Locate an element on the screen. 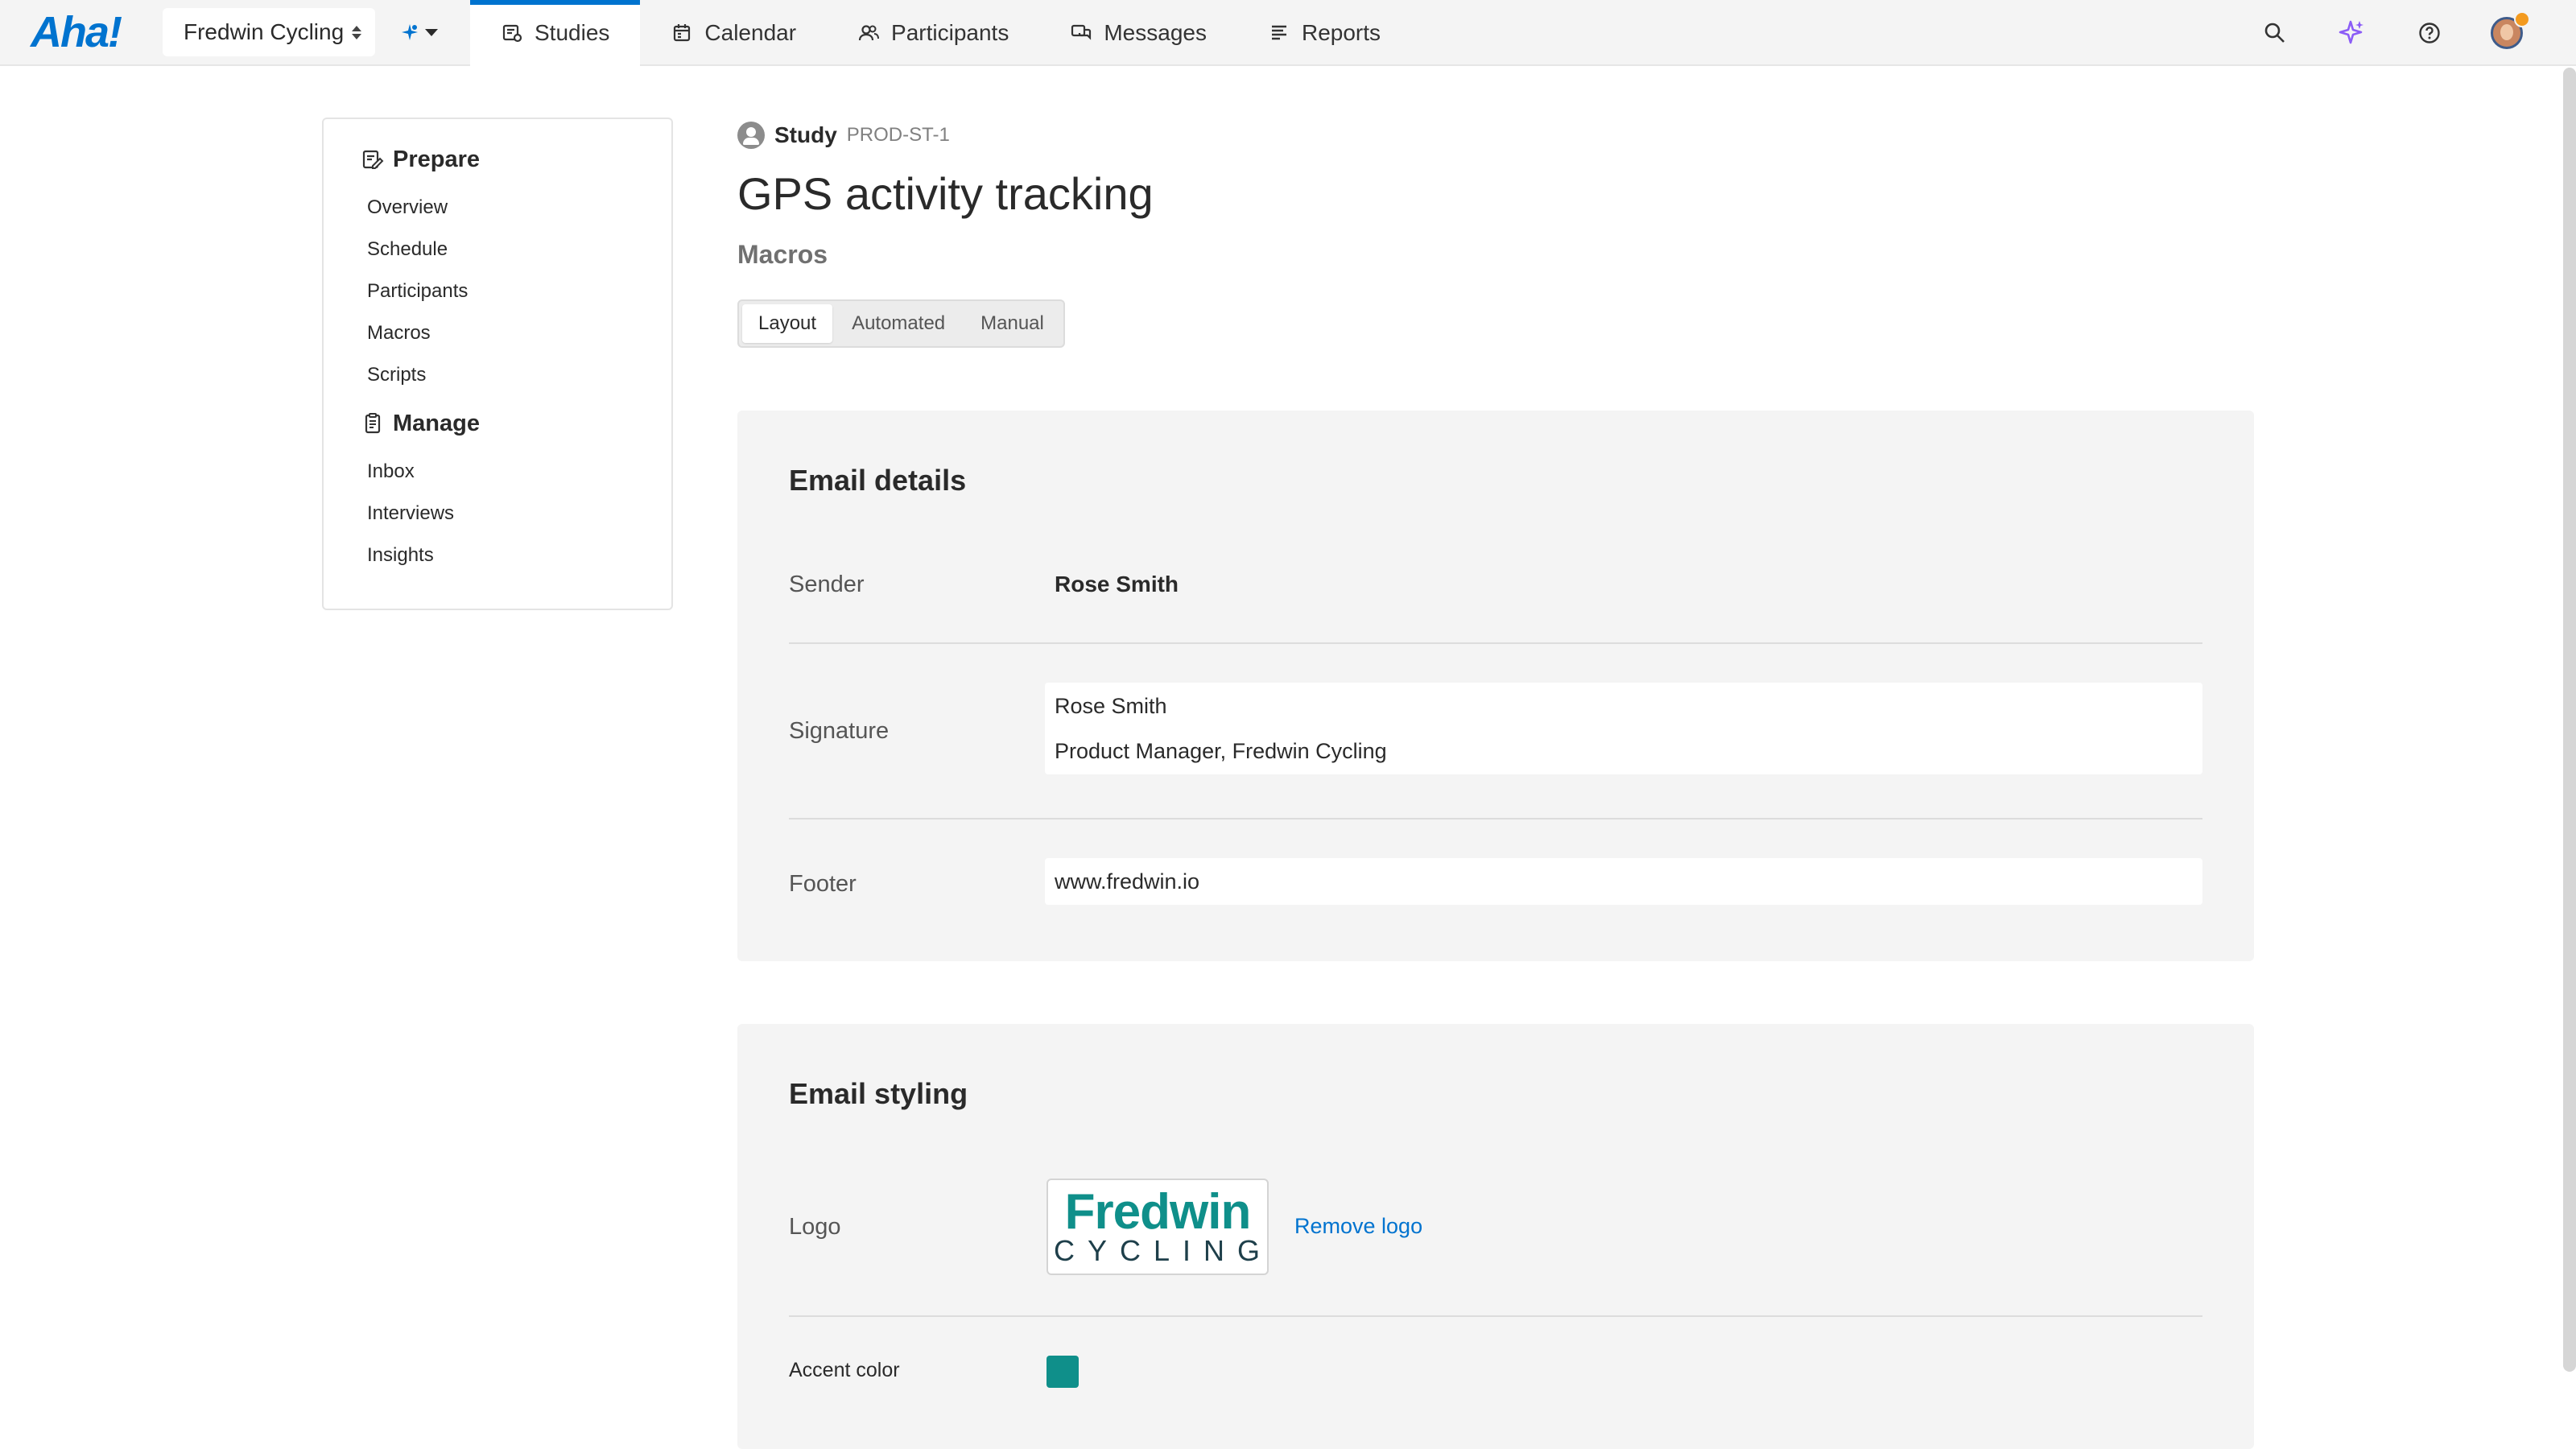 Image resolution: width=2576 pixels, height=1449 pixels. tab-messages: Messages is located at coordinates (1138, 33).